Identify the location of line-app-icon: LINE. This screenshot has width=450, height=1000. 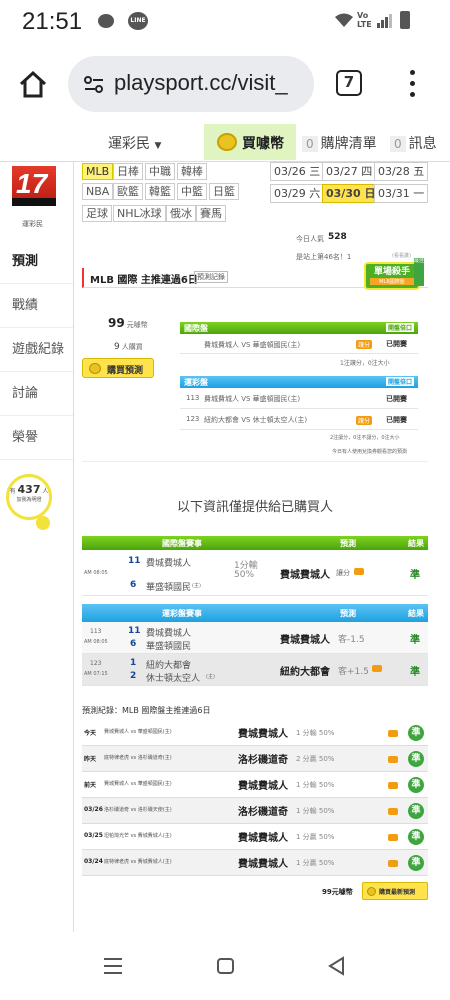
(138, 21).